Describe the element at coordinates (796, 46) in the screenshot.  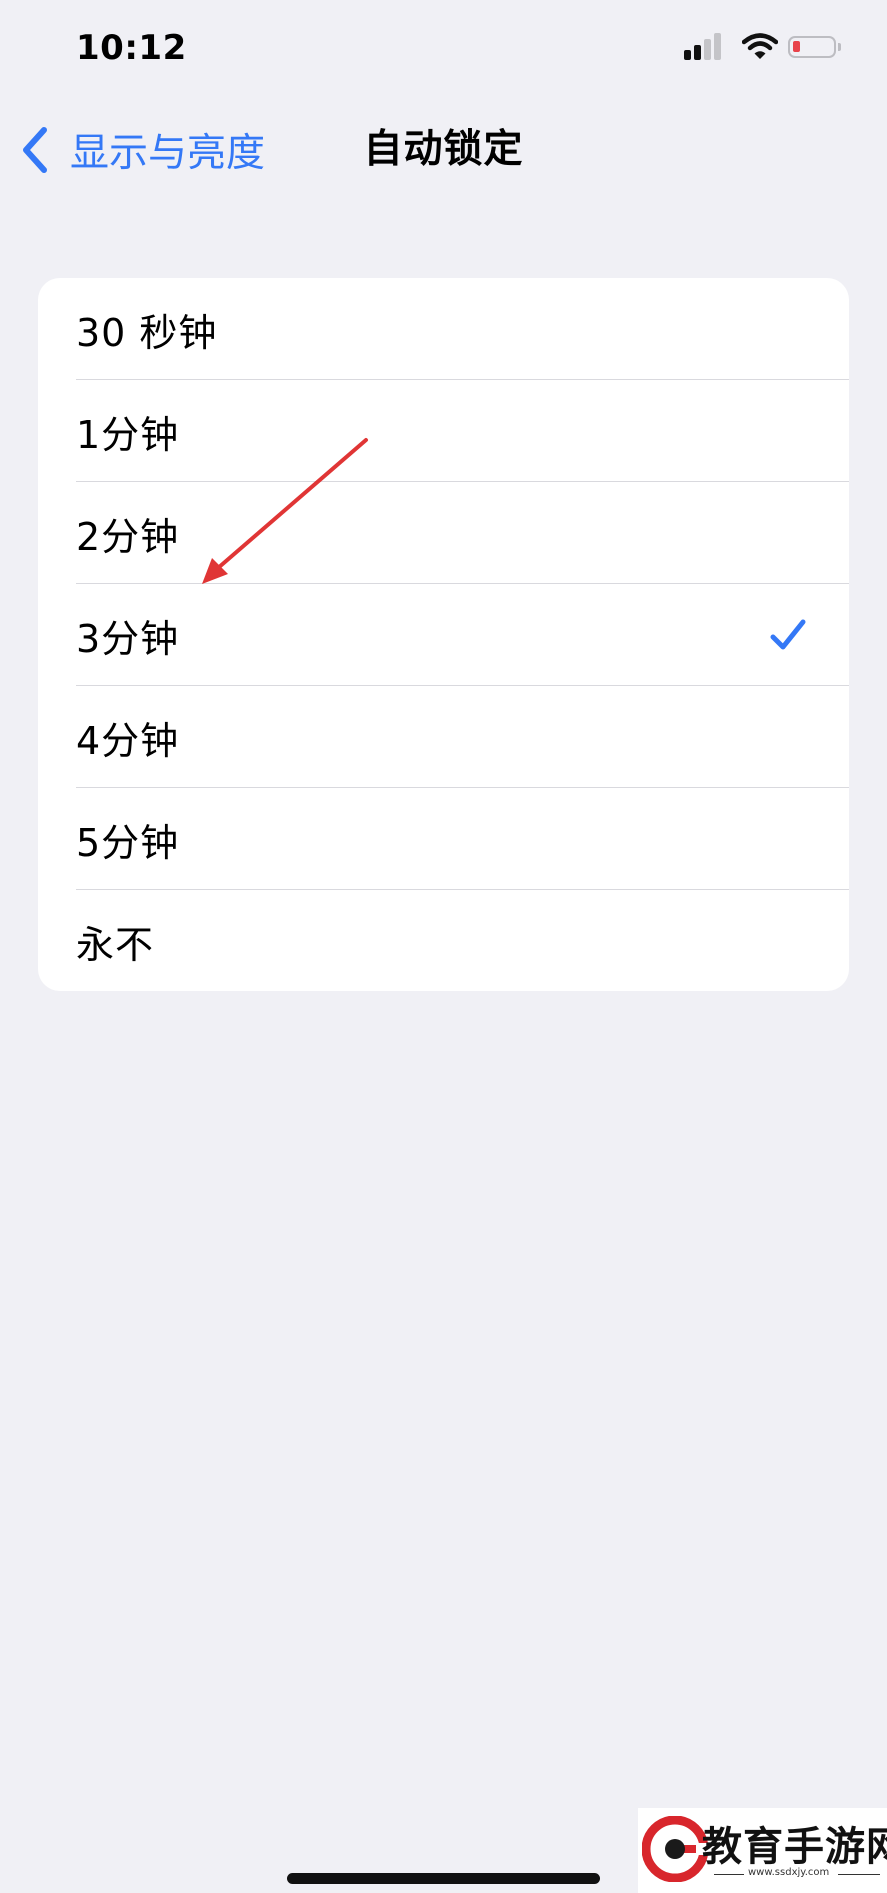
I see `battery-level` at that location.